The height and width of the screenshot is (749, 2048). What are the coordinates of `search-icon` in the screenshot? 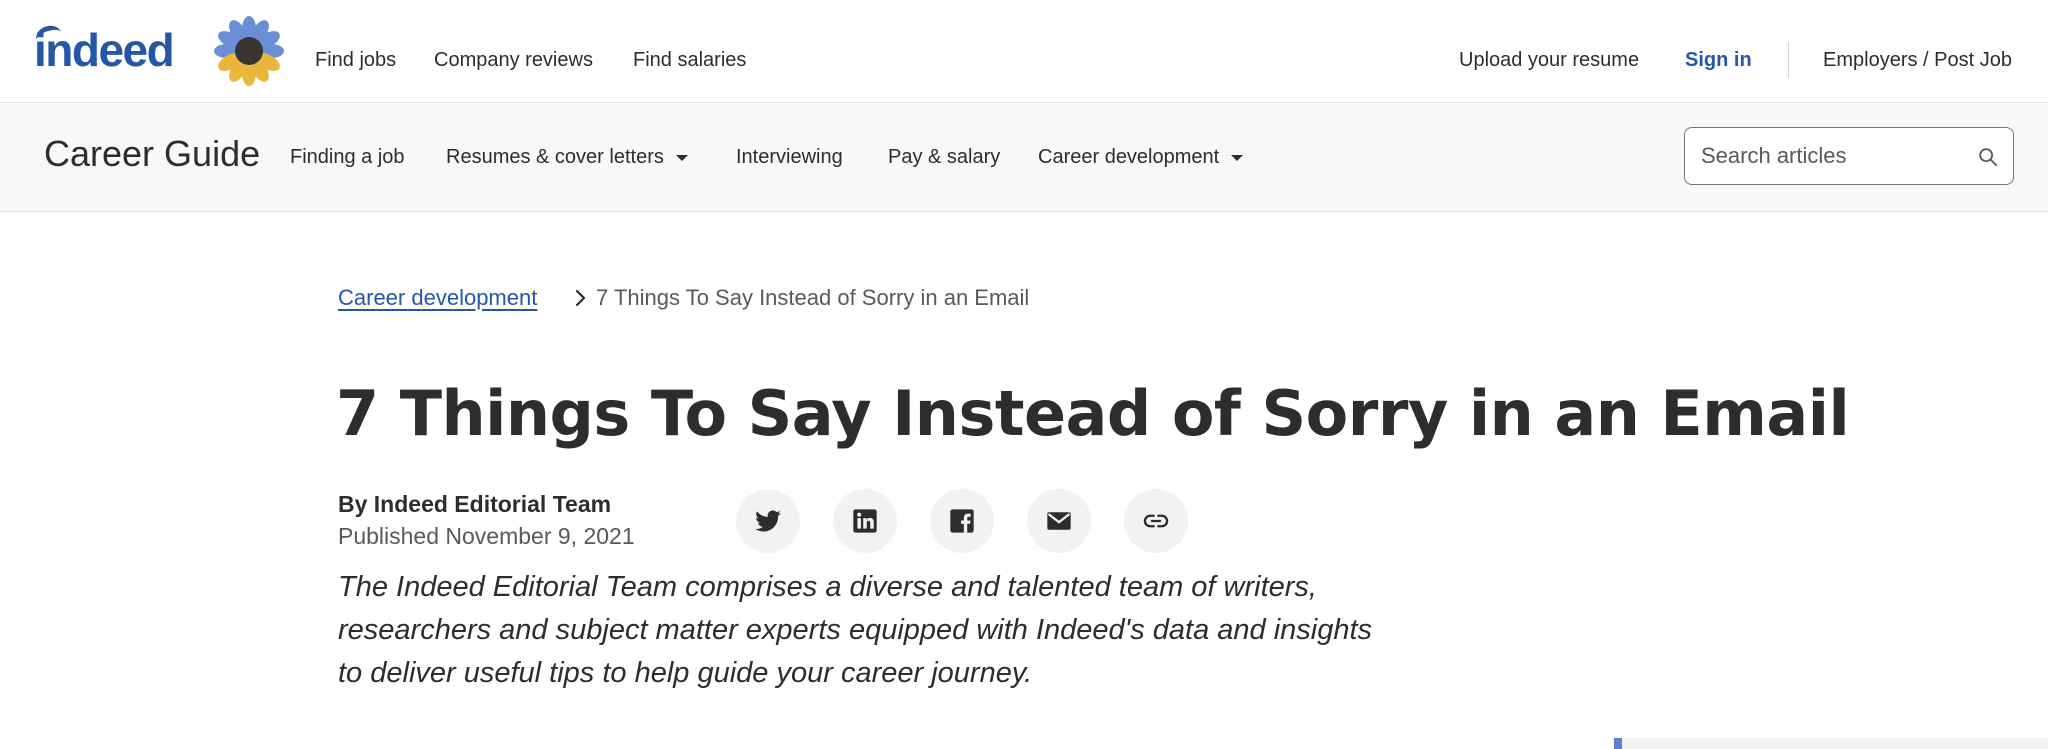 It's located at (1988, 157).